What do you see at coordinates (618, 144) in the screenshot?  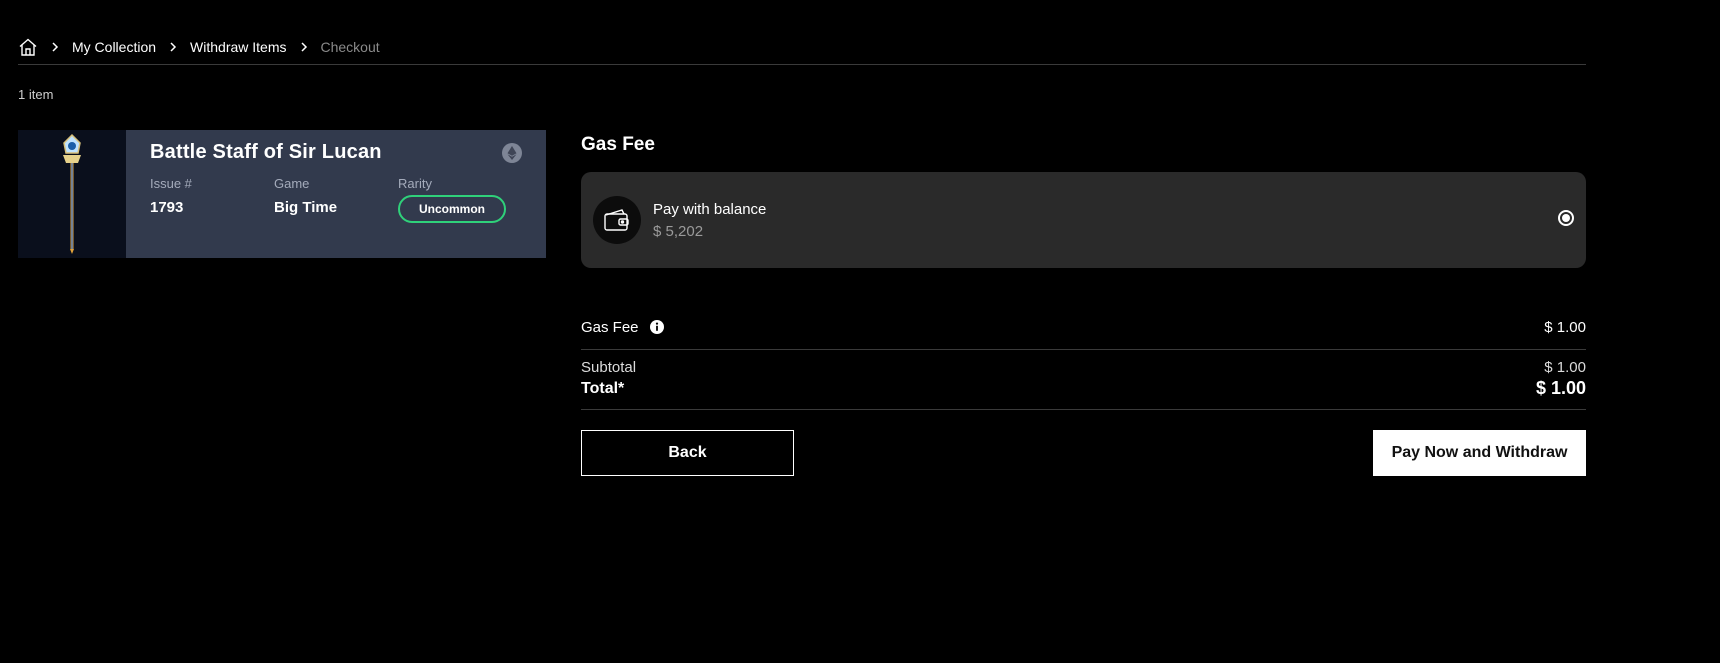 I see `section-title: Gas Fee` at bounding box center [618, 144].